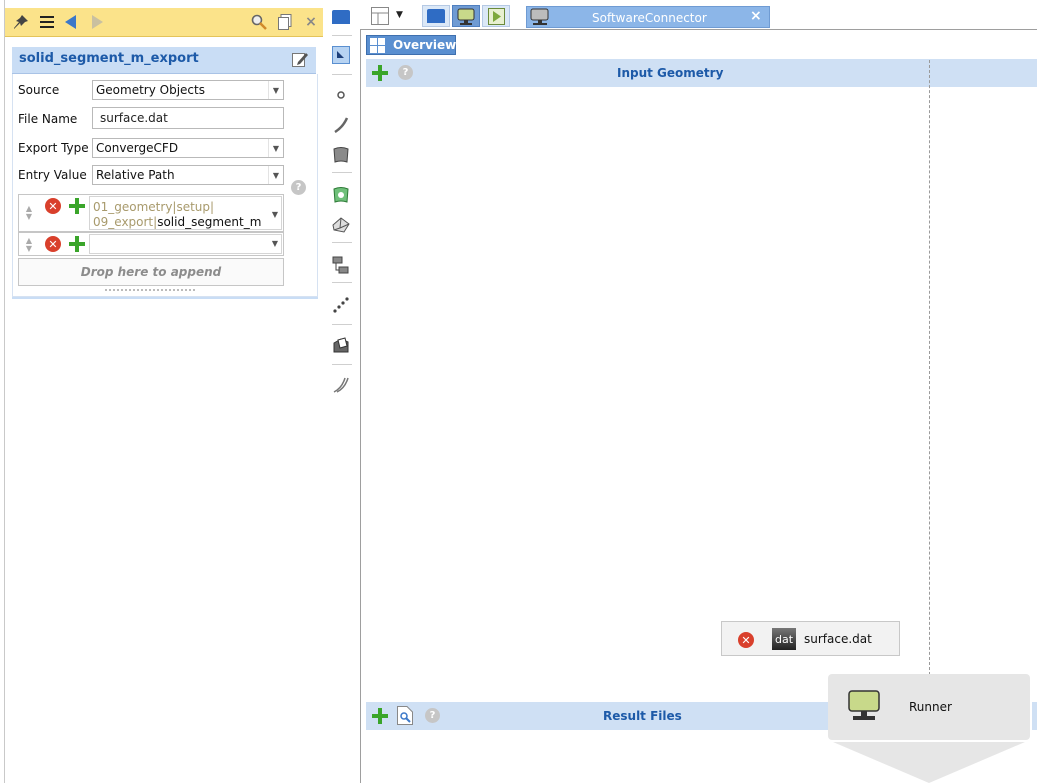 The width and height of the screenshot is (1037, 783). I want to click on source-label: Source, so click(39, 90).